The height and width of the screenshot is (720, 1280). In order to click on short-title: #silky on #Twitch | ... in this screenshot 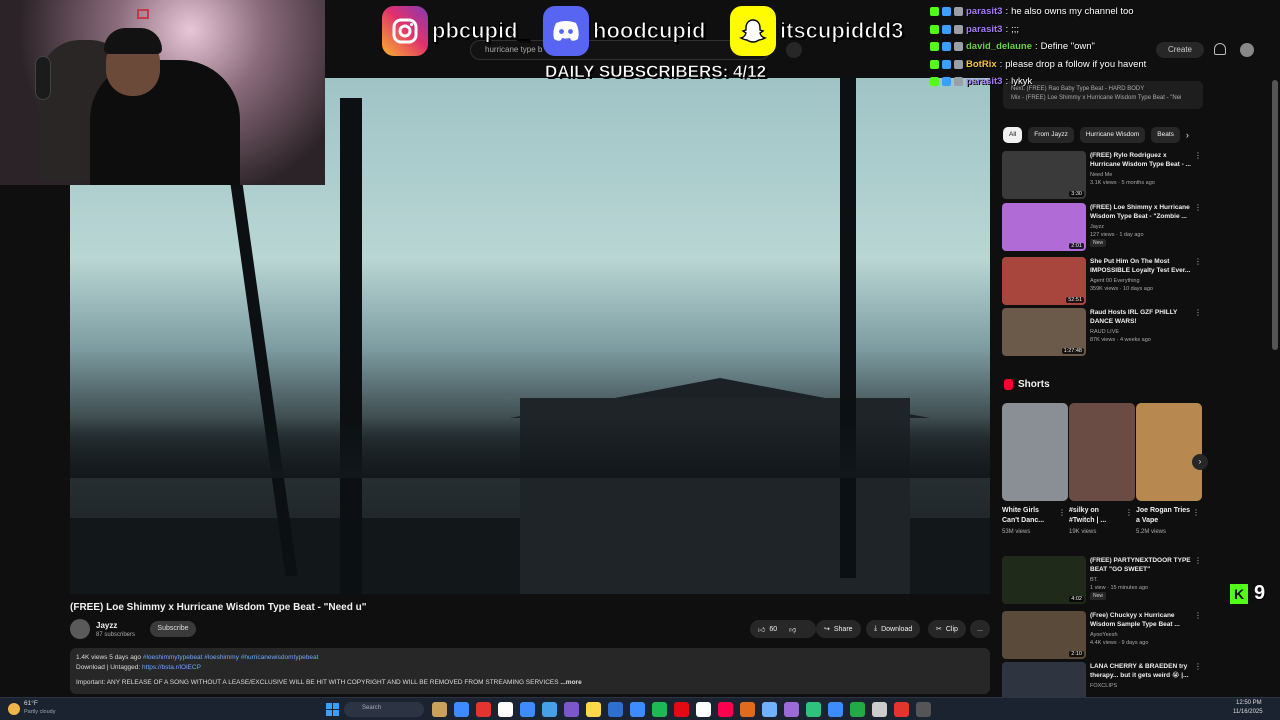, I will do `click(1097, 516)`.